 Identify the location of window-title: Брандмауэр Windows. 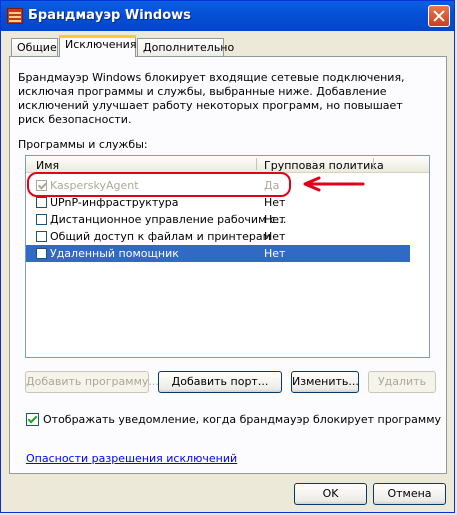
(109, 15).